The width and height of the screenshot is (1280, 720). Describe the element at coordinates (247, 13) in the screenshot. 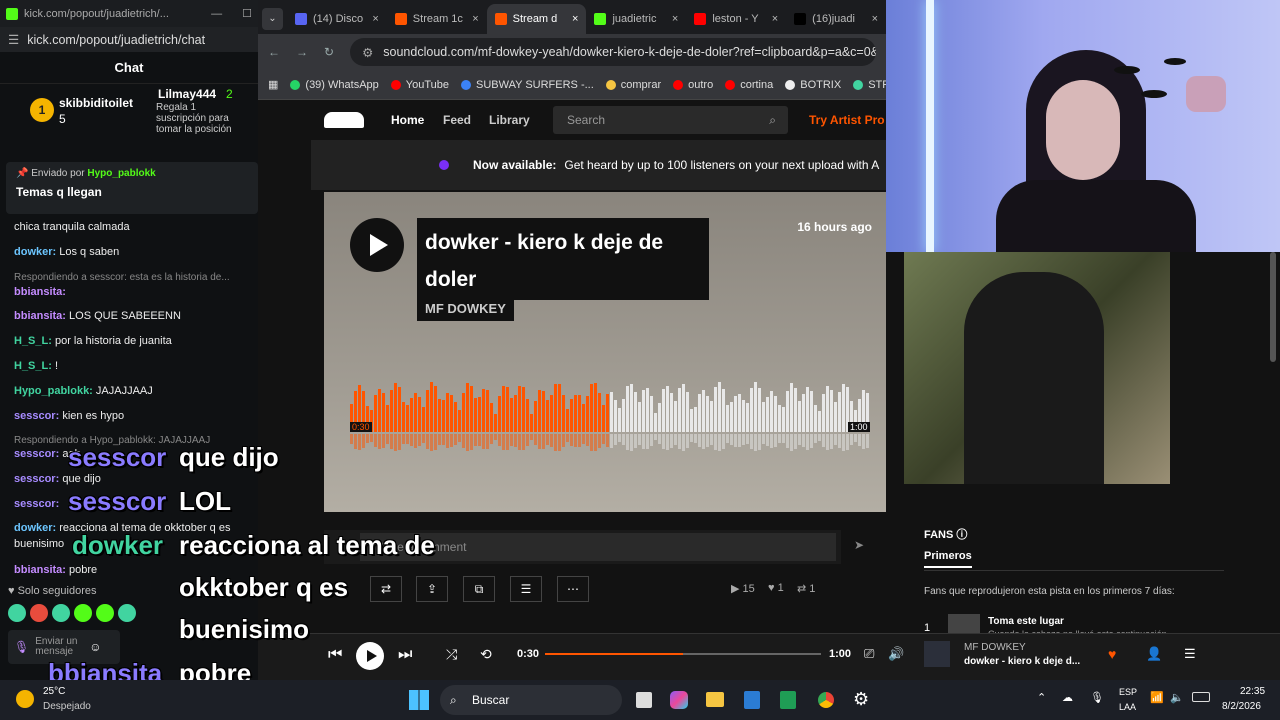

I see `maximize-icon: ☐` at that location.